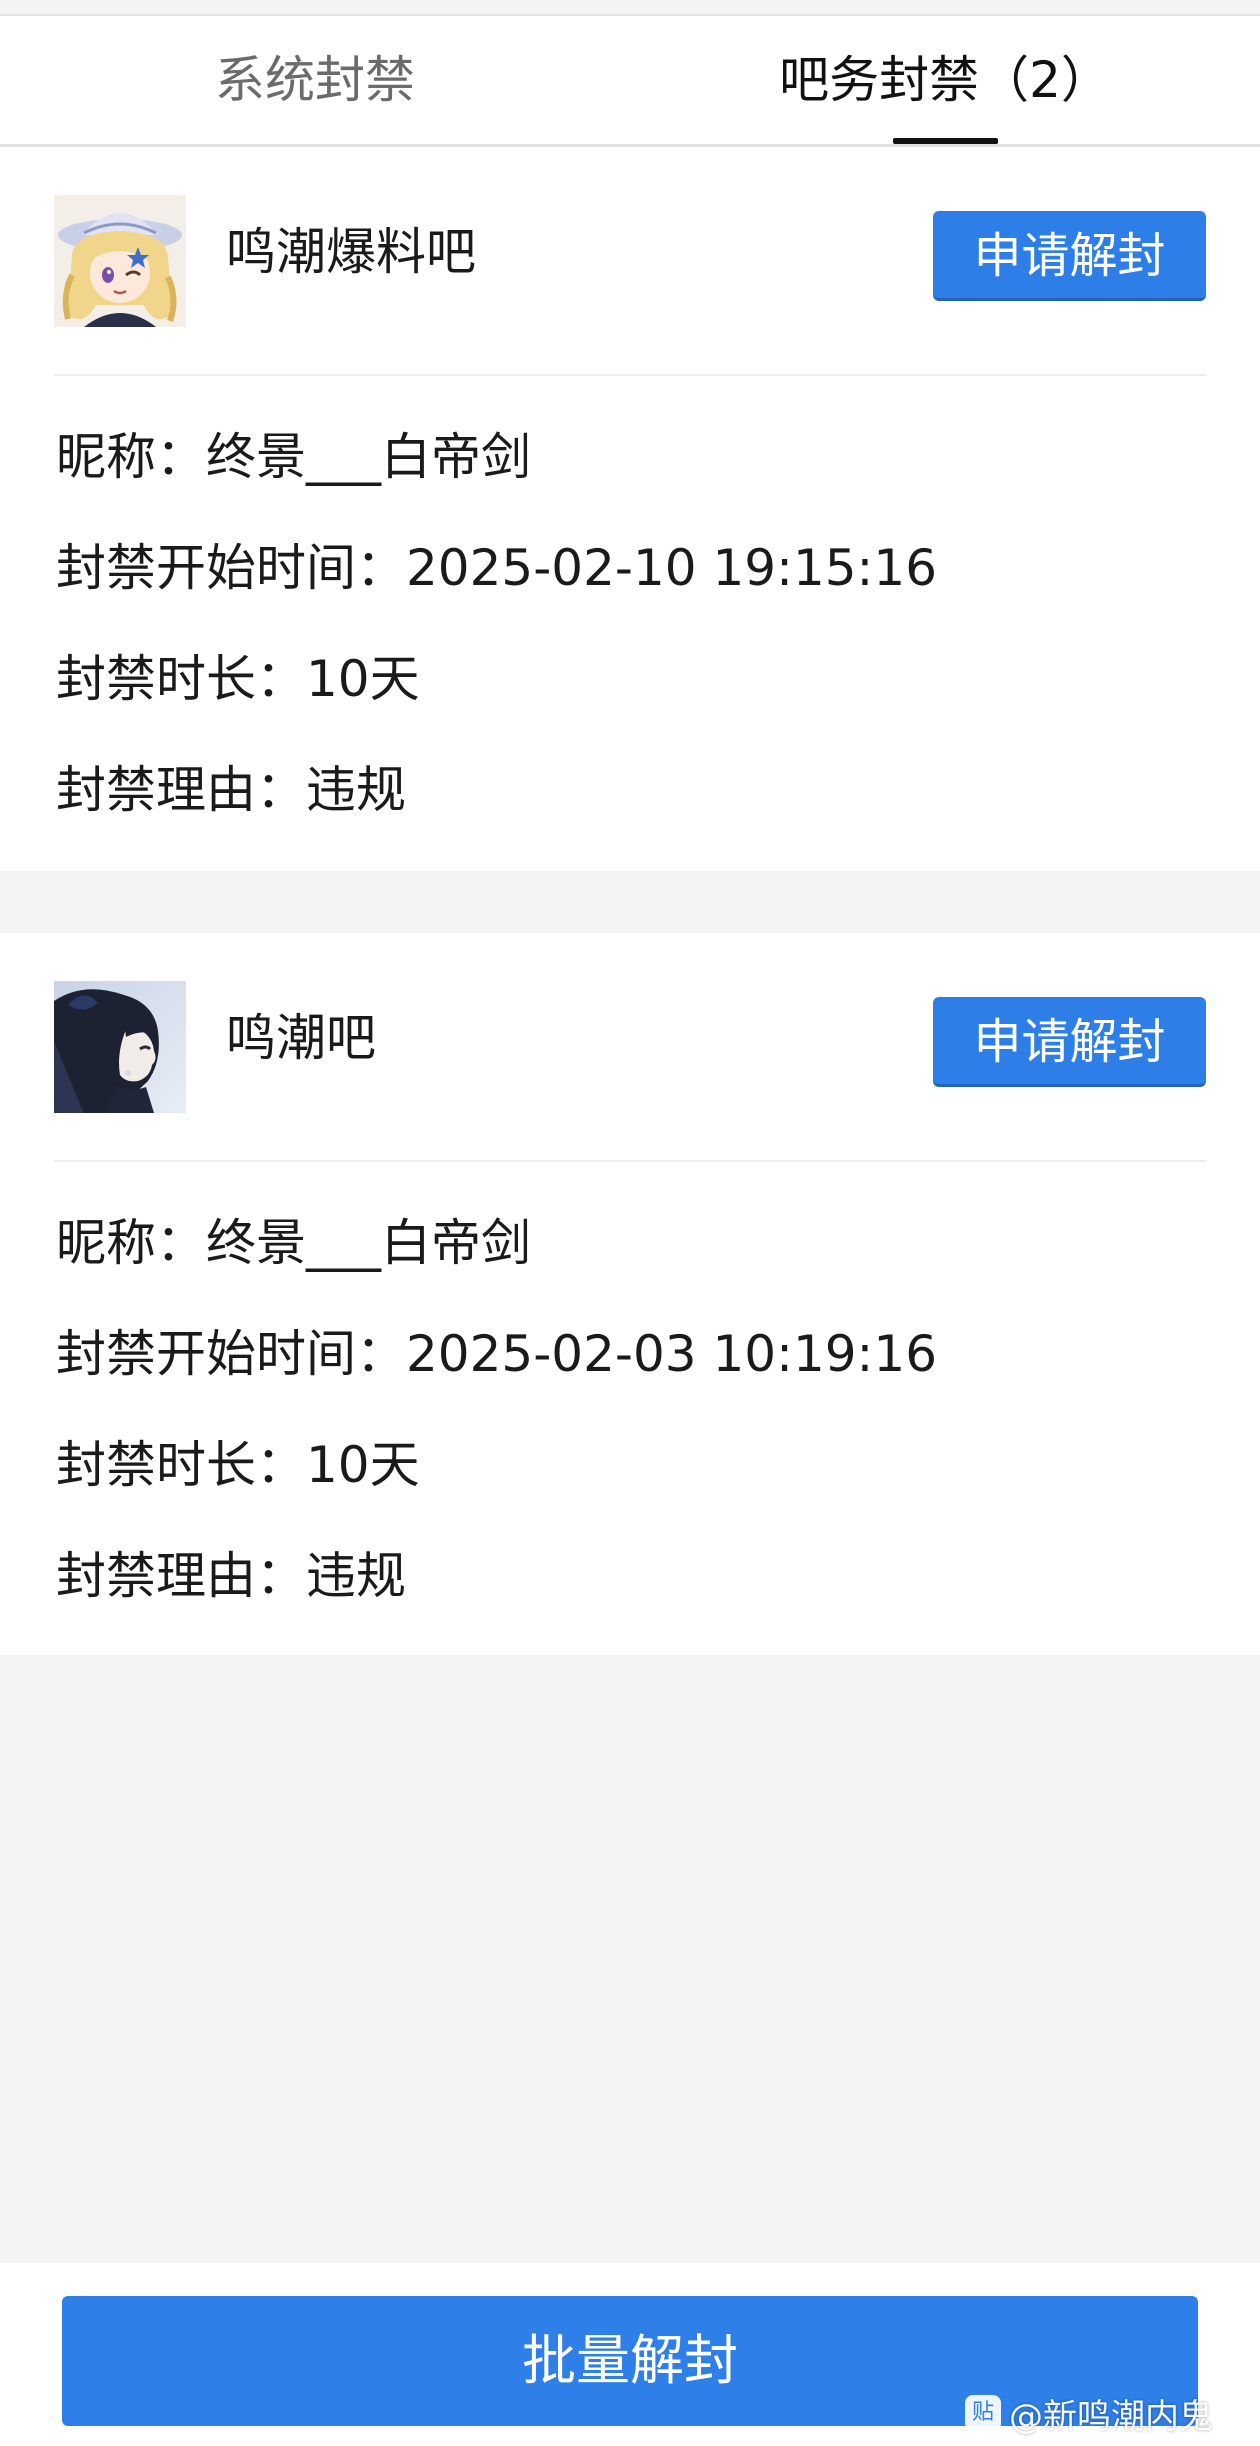 The image size is (1260, 2446). I want to click on watermark: 贴 @新鸣潮内鬼, so click(1089, 2414).